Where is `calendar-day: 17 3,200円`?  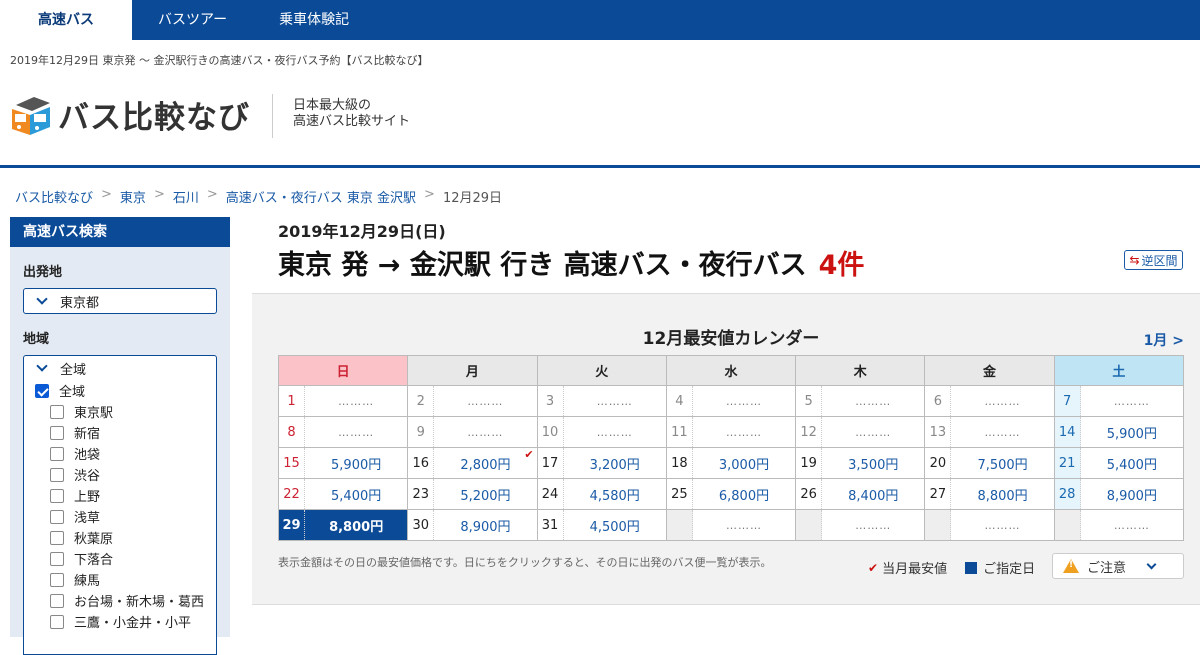 calendar-day: 17 3,200円 is located at coordinates (602, 463).